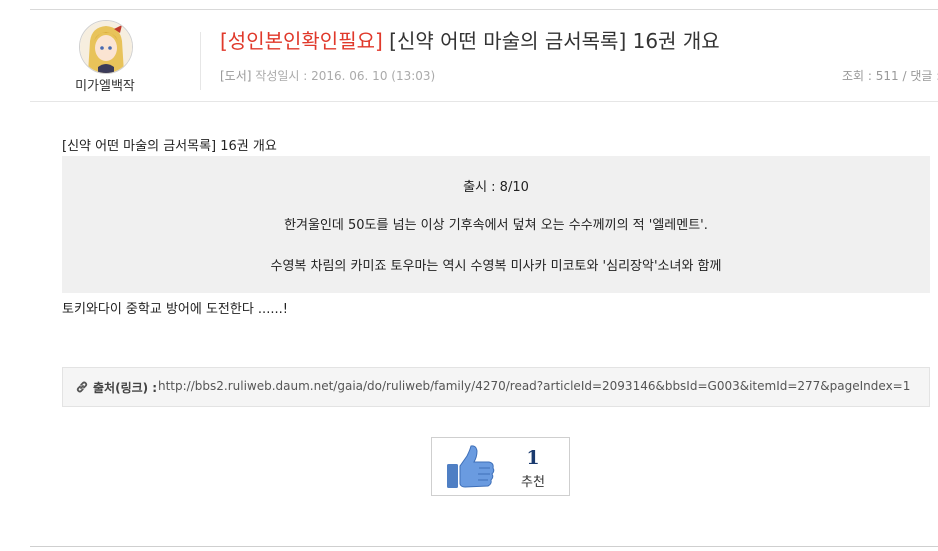 The image size is (938, 551). Describe the element at coordinates (235, 76) in the screenshot. I see `post-category: [도서]` at that location.